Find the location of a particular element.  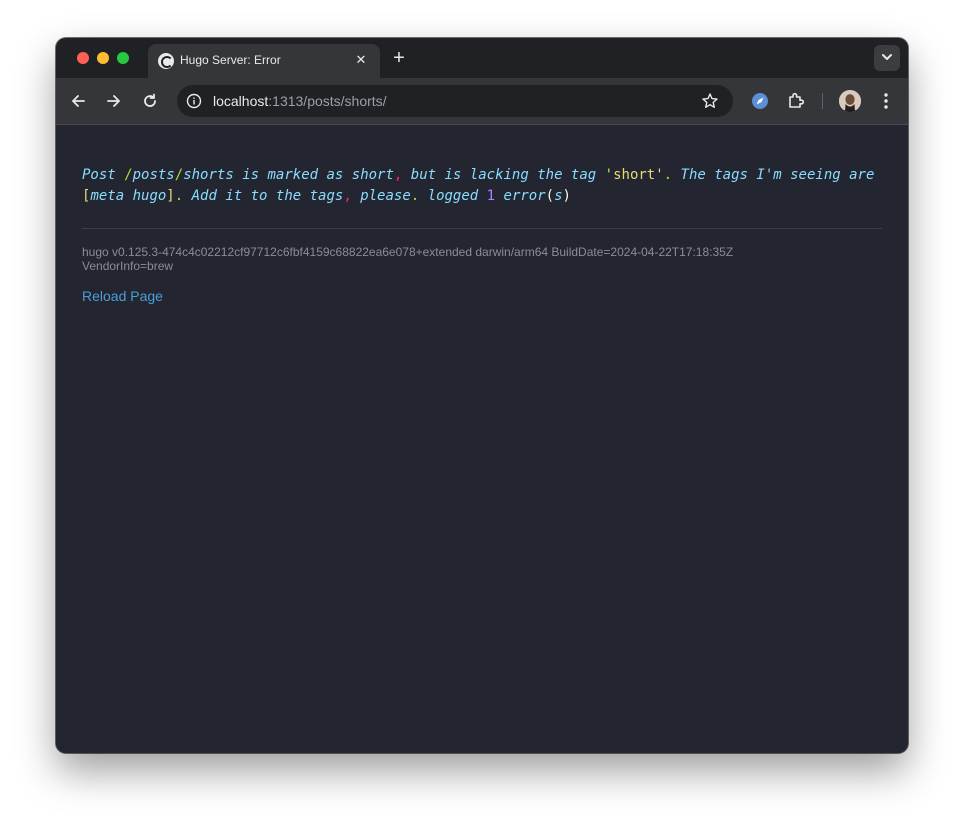

bookmark-star-icon is located at coordinates (710, 101).